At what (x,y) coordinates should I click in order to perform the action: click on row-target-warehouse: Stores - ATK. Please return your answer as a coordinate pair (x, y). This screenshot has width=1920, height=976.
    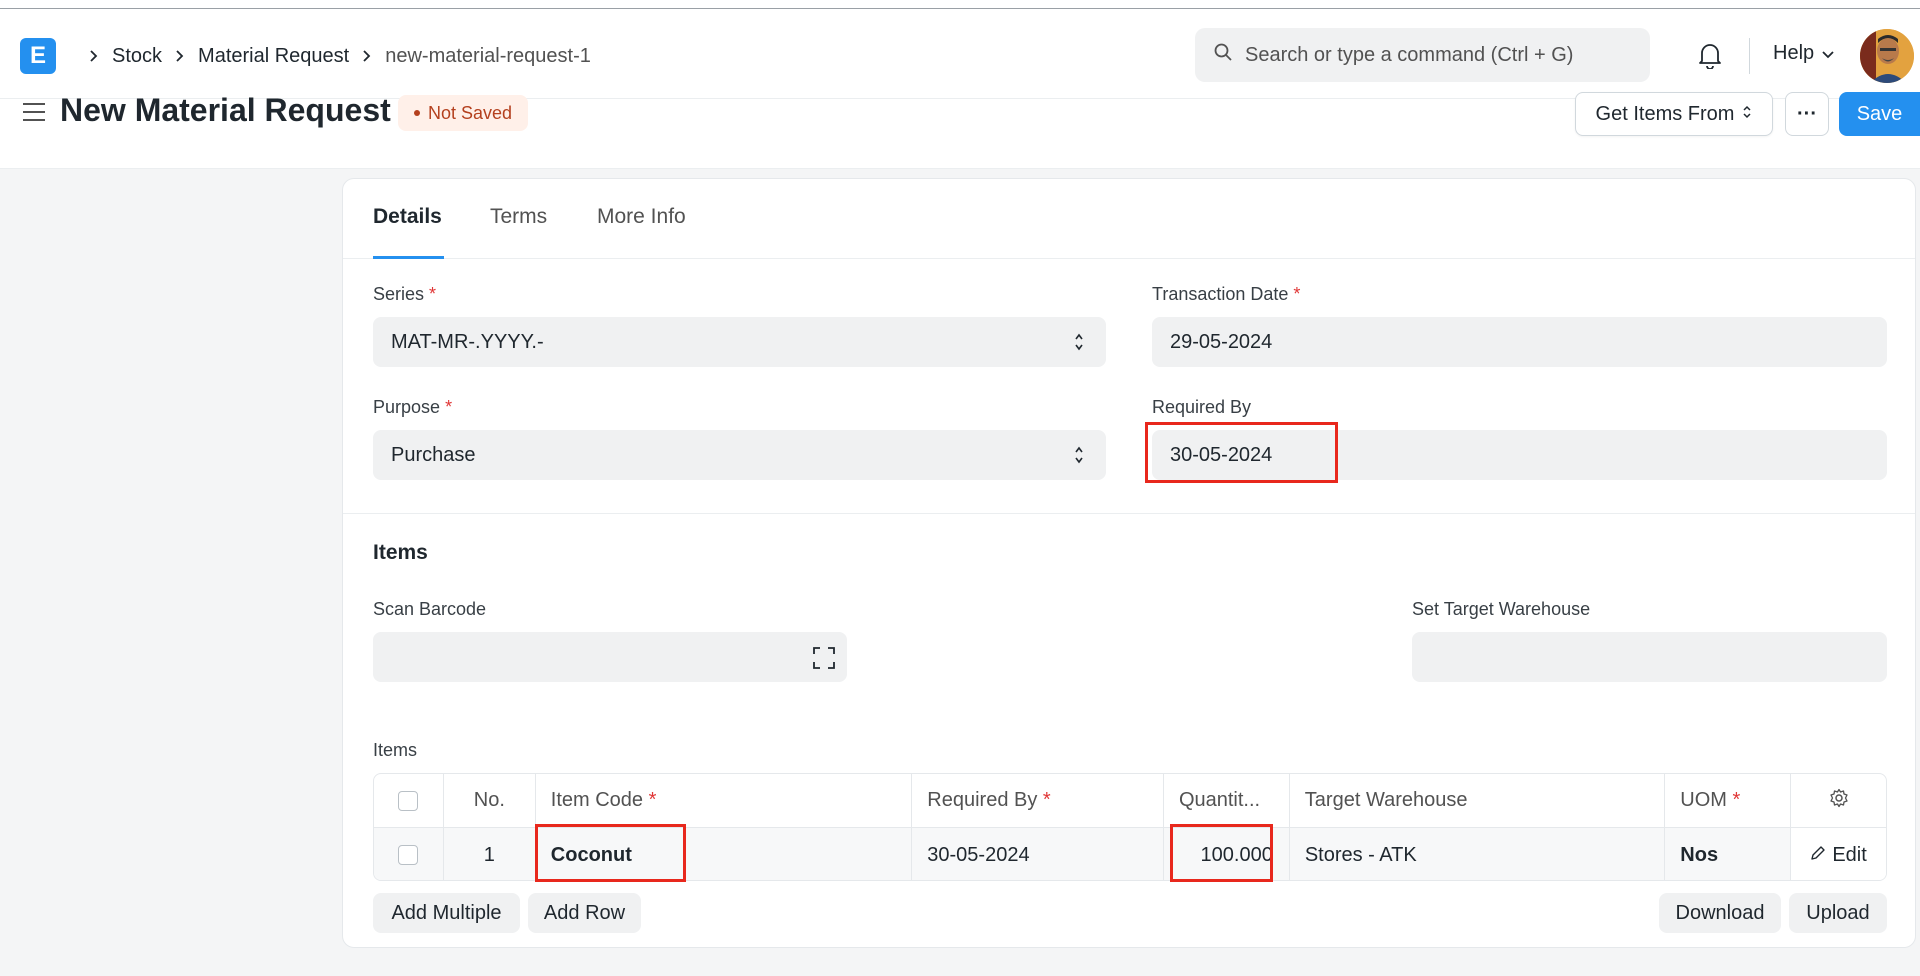
    Looking at the image, I should click on (1478, 854).